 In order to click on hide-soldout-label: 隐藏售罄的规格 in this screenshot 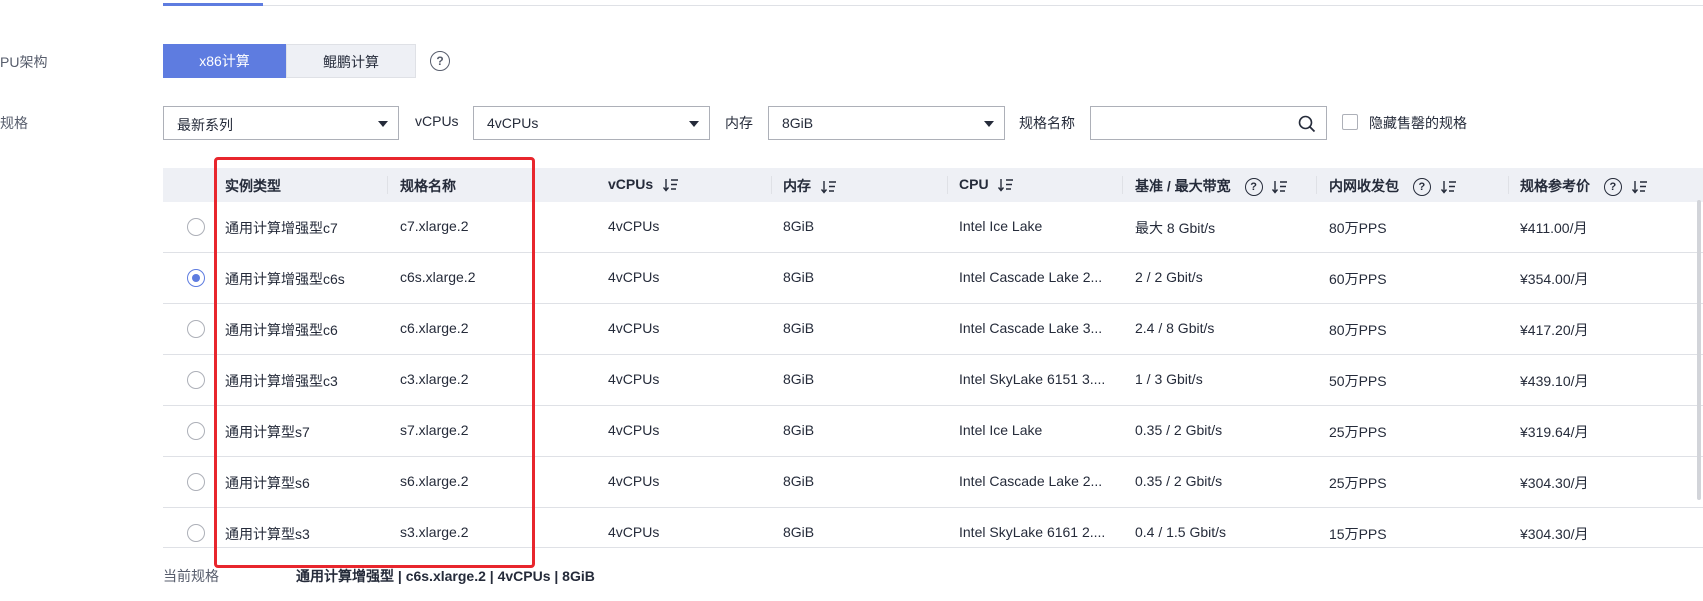, I will do `click(1418, 123)`.